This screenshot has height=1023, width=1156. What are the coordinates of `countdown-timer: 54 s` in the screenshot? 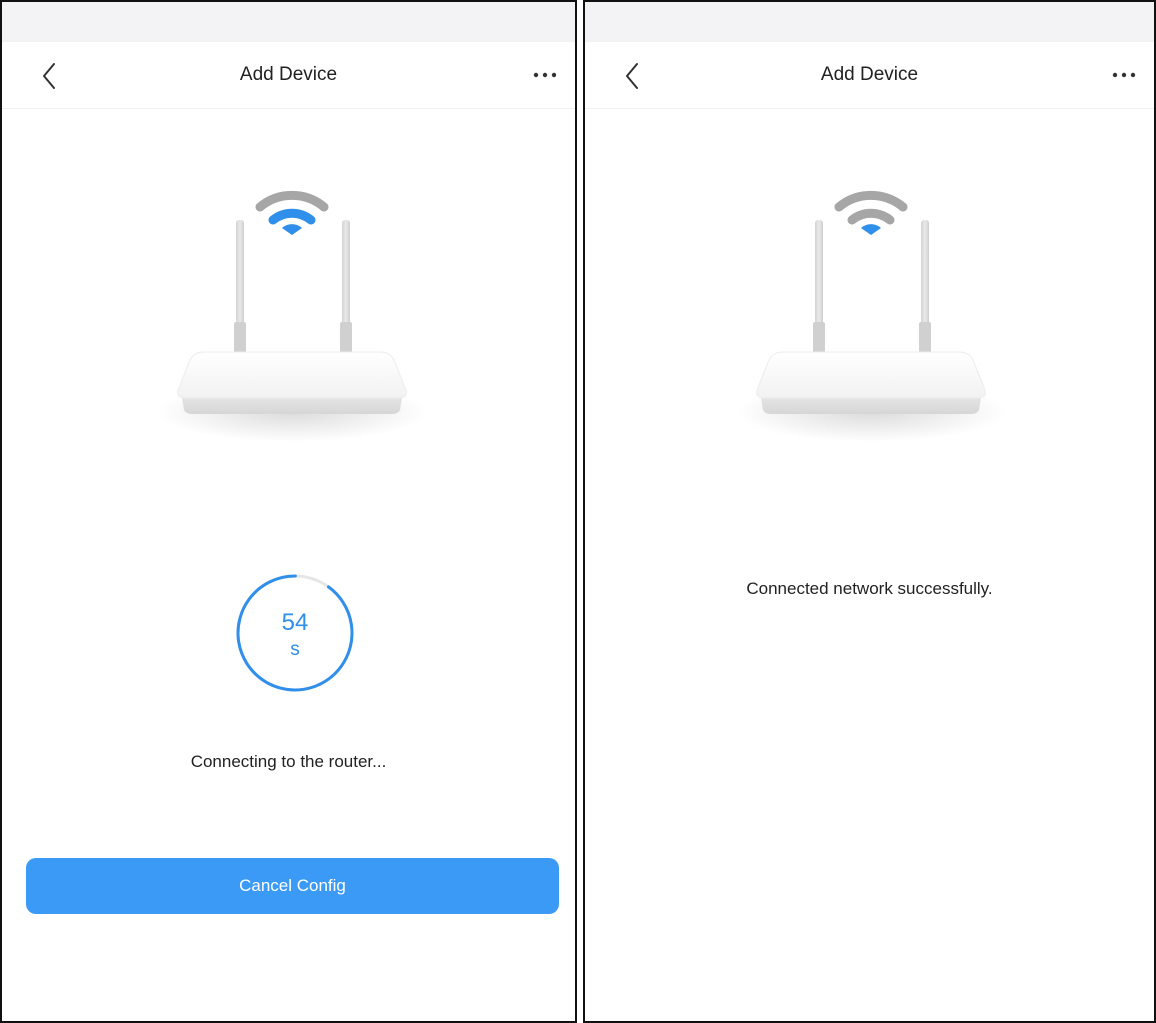 It's located at (295, 633).